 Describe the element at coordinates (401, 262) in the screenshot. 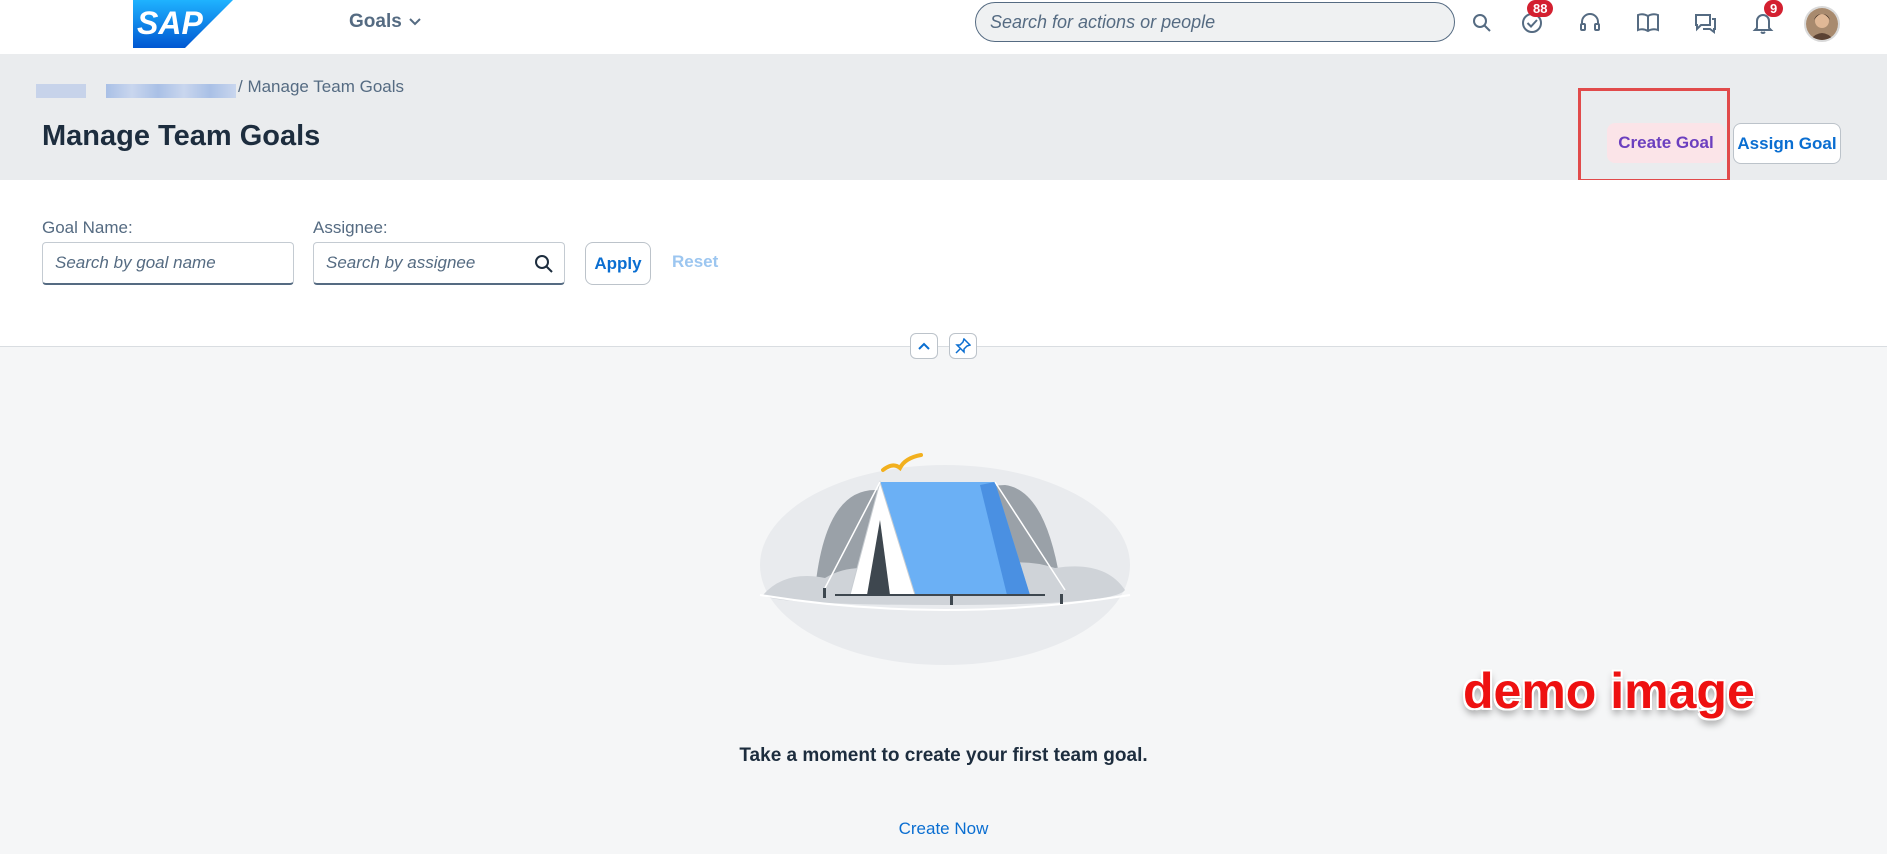

I see `assignee-placeholder: Search by assignee` at that location.